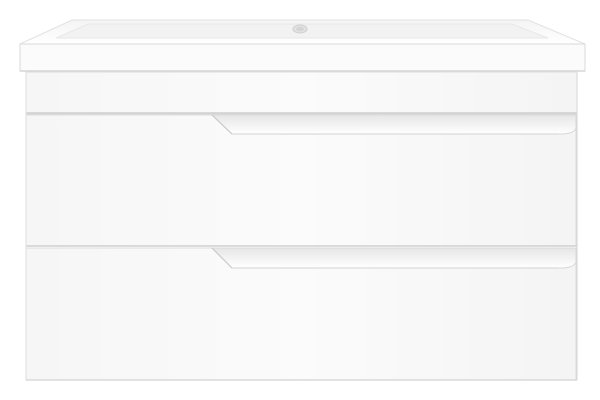 This screenshot has height=400, width=600. I want to click on basin, so click(302, 45).